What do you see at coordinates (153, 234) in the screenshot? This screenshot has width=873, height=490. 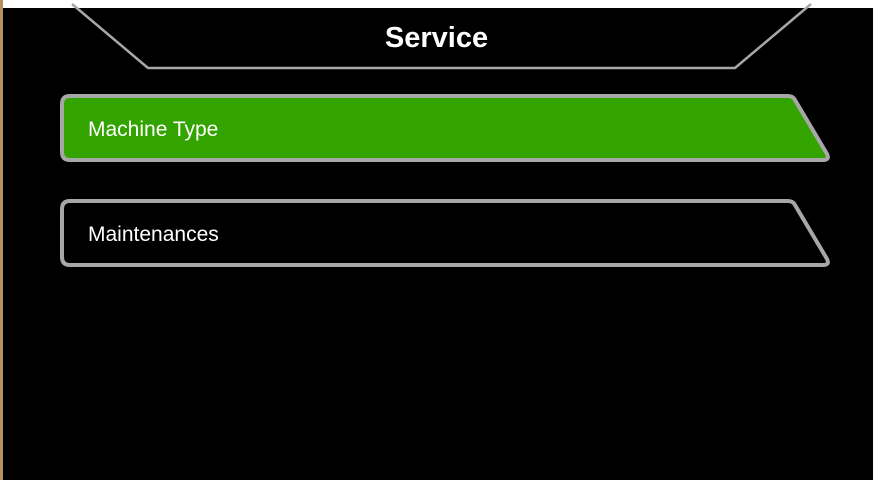 I see `maintenances-label: Maintenances` at bounding box center [153, 234].